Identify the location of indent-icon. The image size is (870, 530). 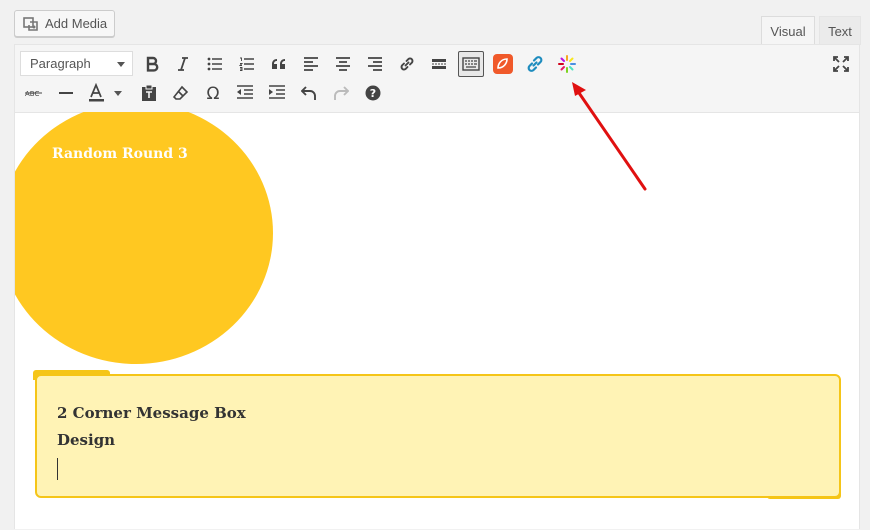
(277, 92).